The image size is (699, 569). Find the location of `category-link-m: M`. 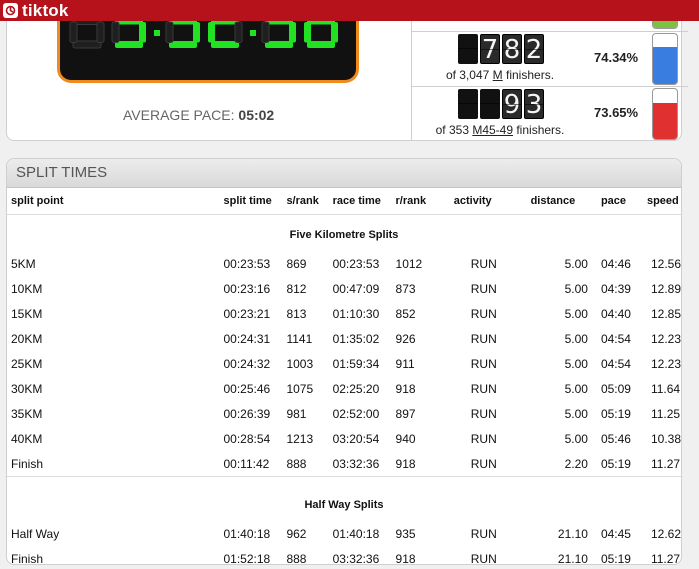

category-link-m: M is located at coordinates (498, 75).